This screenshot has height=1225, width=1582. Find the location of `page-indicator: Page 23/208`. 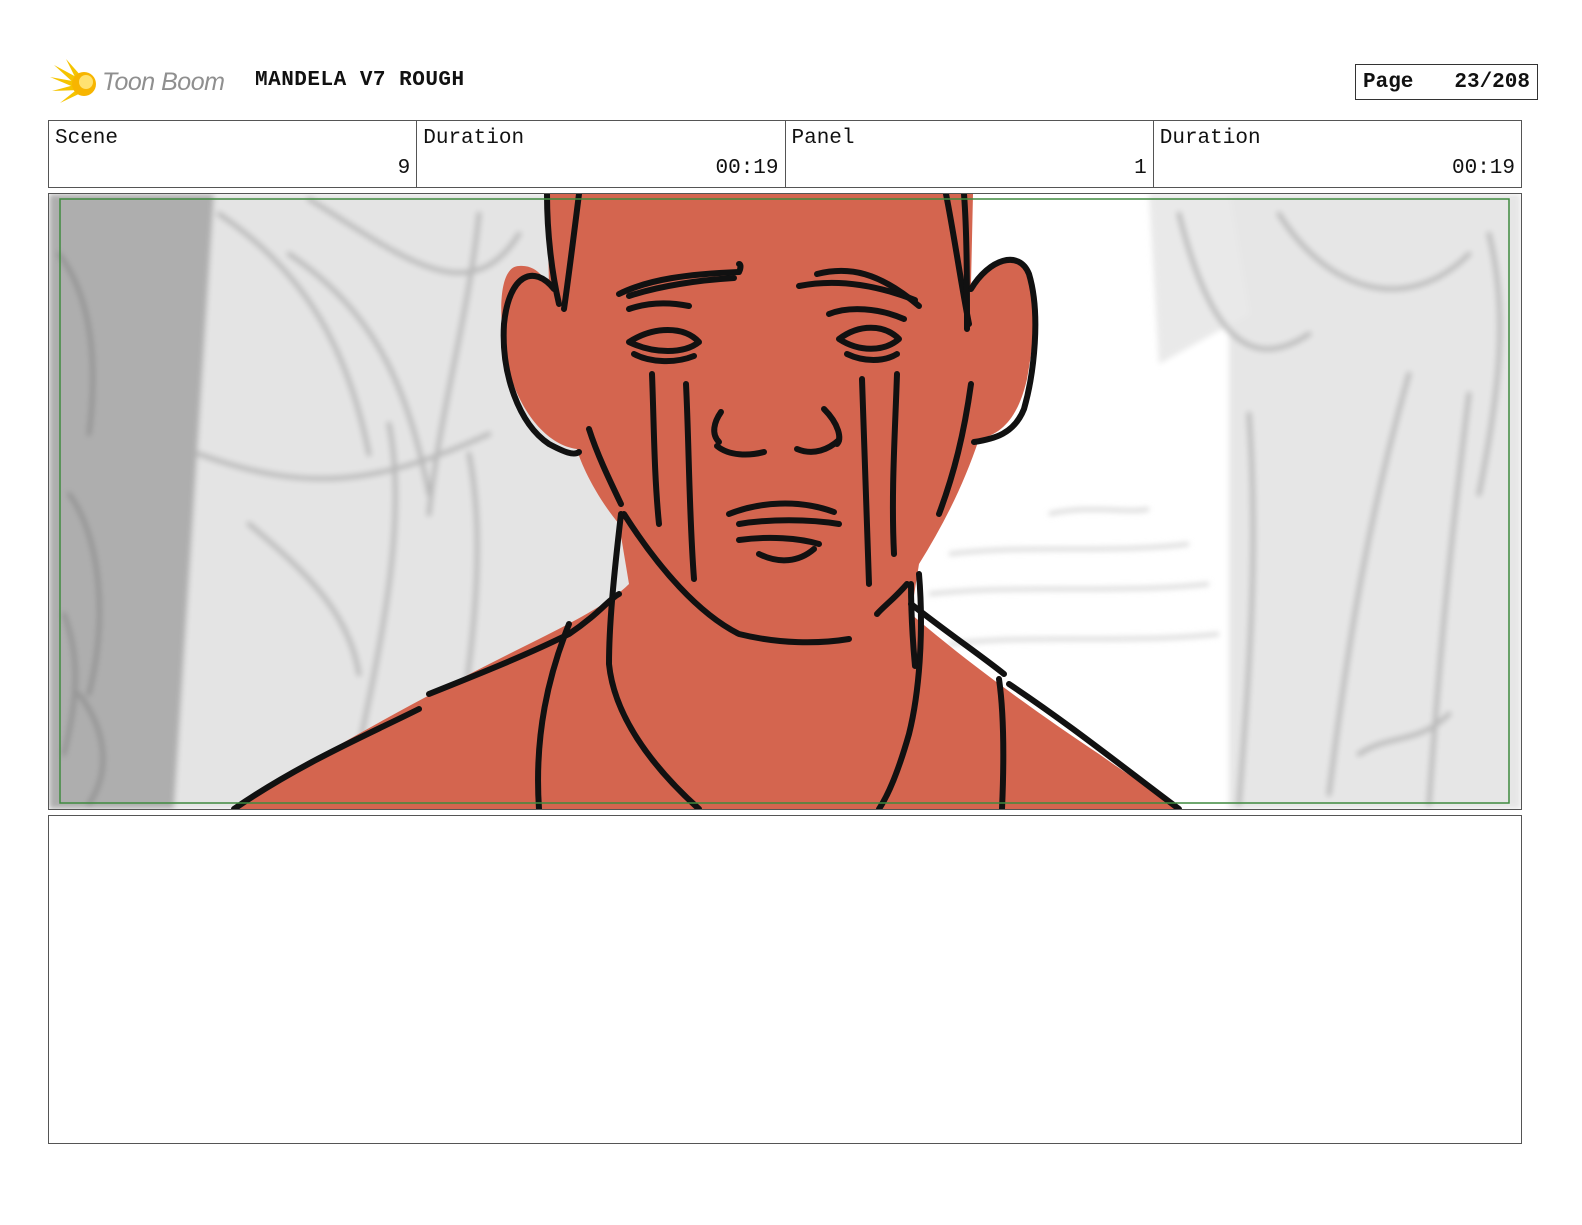

page-indicator: Page 23/208 is located at coordinates (1446, 82).